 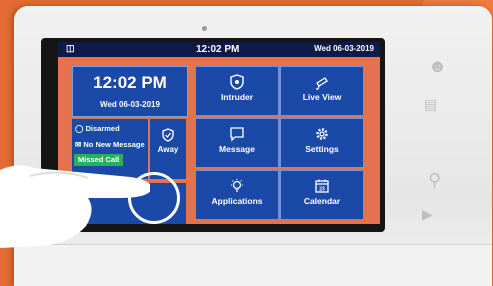 I want to click on tile-calendar: 23 Calendar, so click(x=322, y=195).